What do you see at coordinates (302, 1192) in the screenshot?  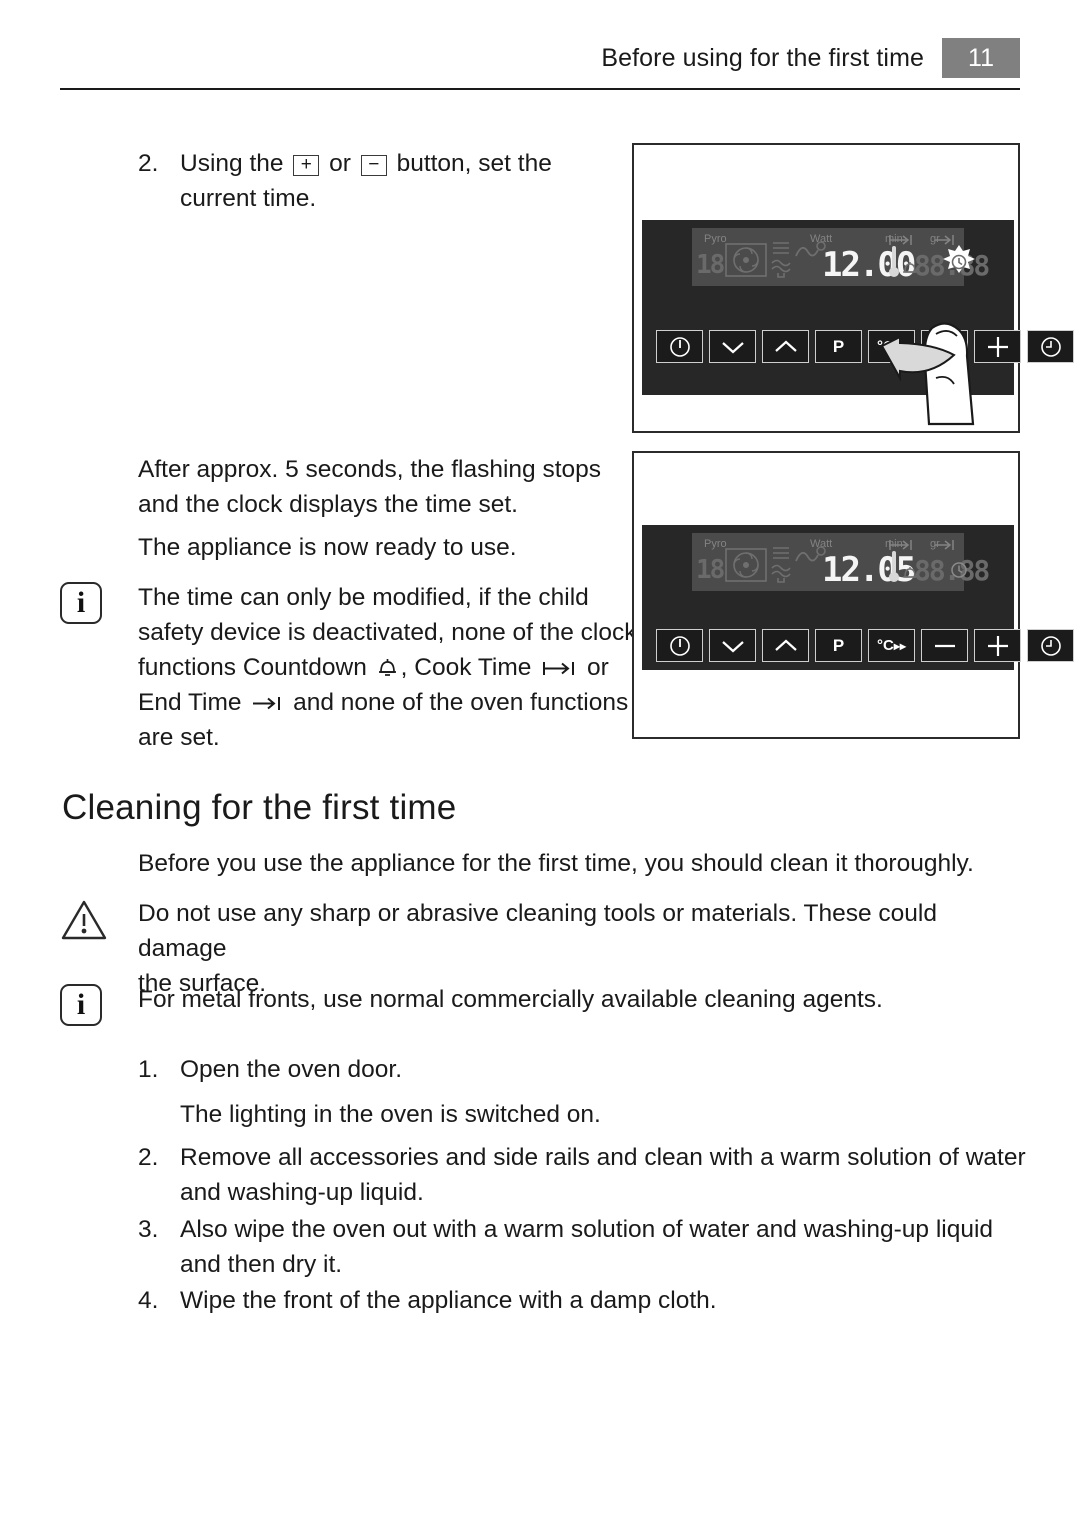 I see `step-line-2: and washing-up liquid.` at bounding box center [302, 1192].